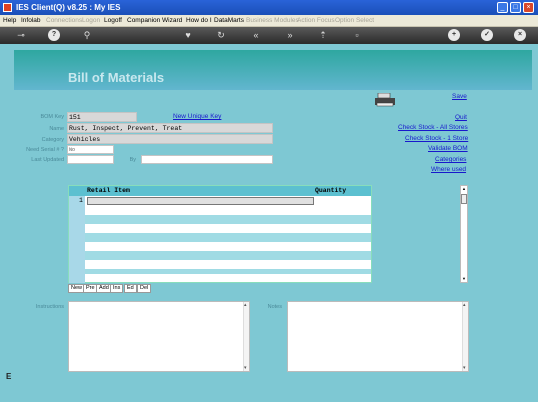 The height and width of the screenshot is (402, 538). What do you see at coordinates (515, 7) in the screenshot?
I see `maximize-button: □` at bounding box center [515, 7].